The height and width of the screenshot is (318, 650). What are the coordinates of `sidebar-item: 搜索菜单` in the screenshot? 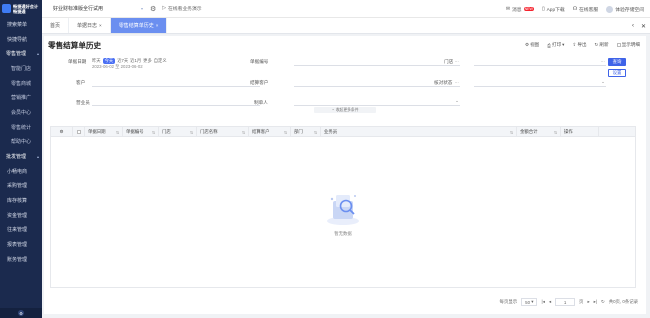 It's located at (21, 24).